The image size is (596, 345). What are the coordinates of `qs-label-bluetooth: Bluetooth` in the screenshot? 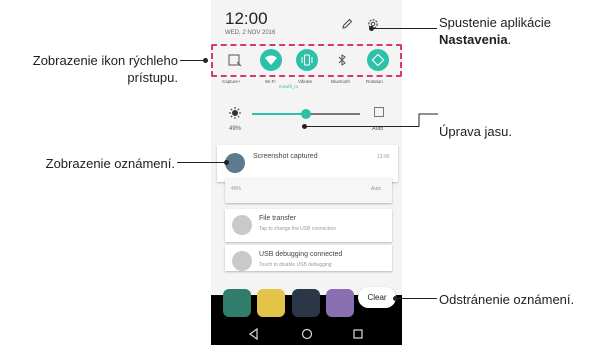 It's located at (341, 81).